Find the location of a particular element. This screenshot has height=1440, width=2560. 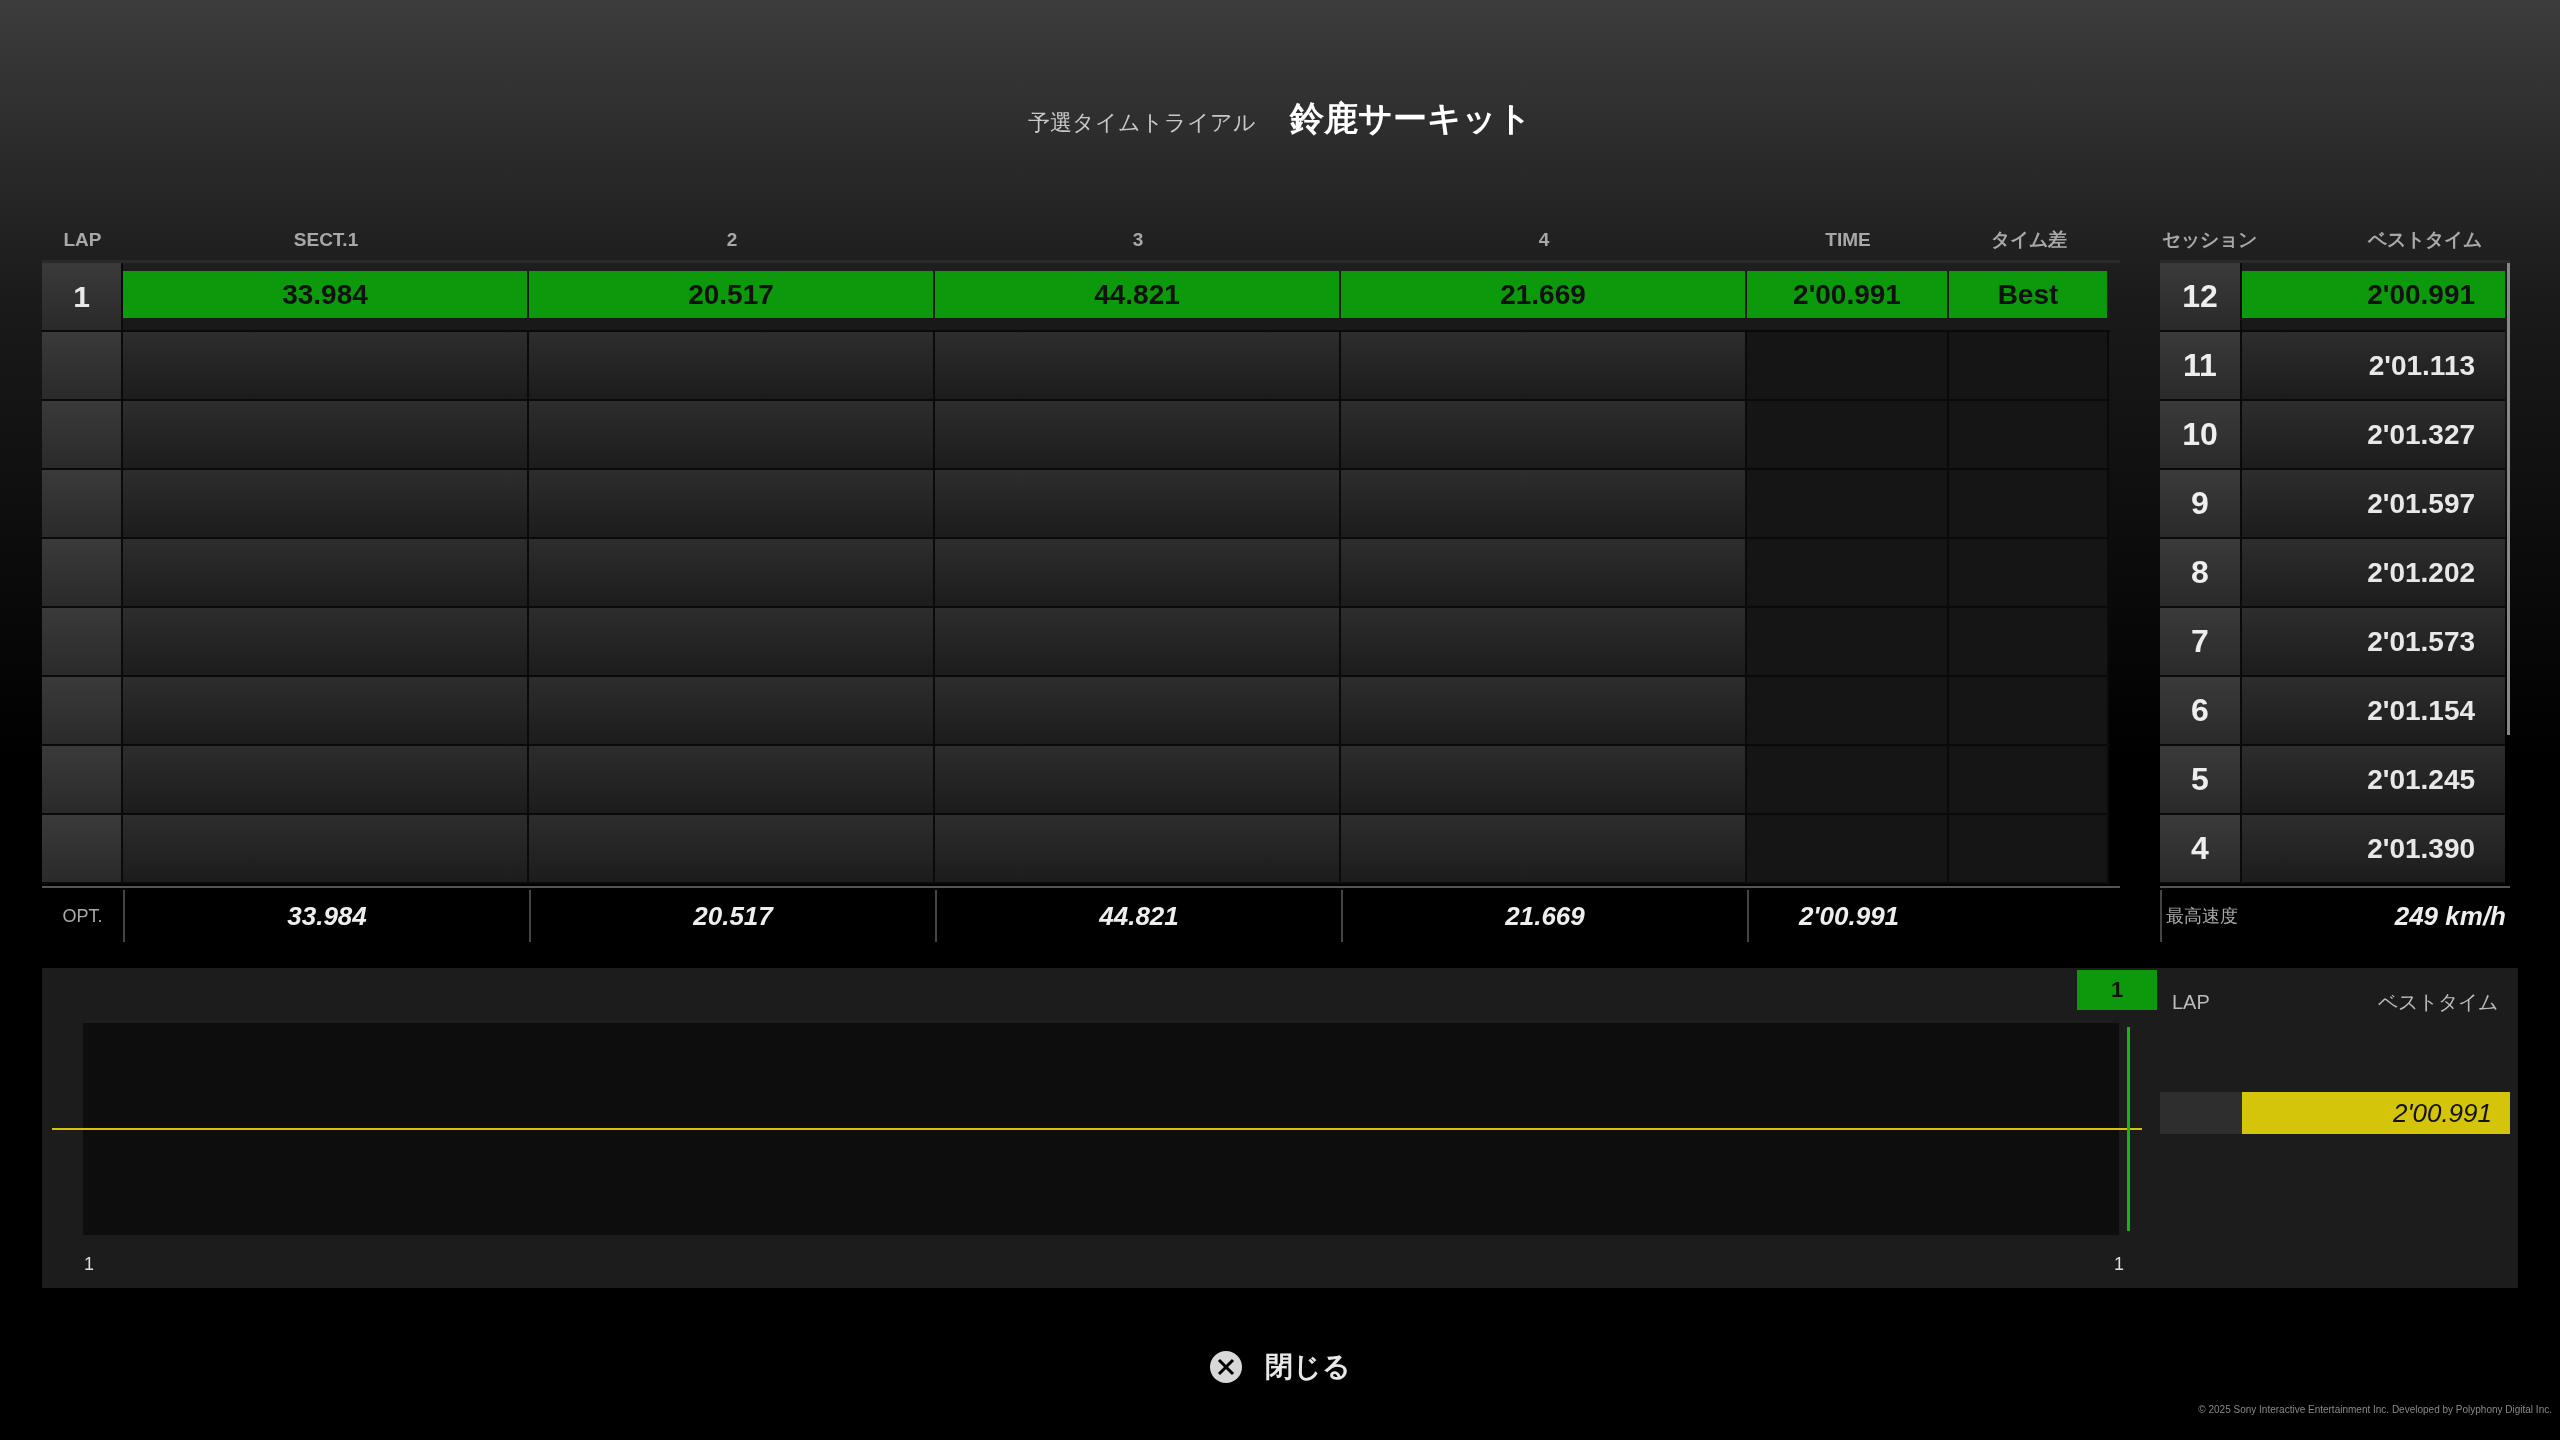

column-header: タイム差 is located at coordinates (2029, 240).